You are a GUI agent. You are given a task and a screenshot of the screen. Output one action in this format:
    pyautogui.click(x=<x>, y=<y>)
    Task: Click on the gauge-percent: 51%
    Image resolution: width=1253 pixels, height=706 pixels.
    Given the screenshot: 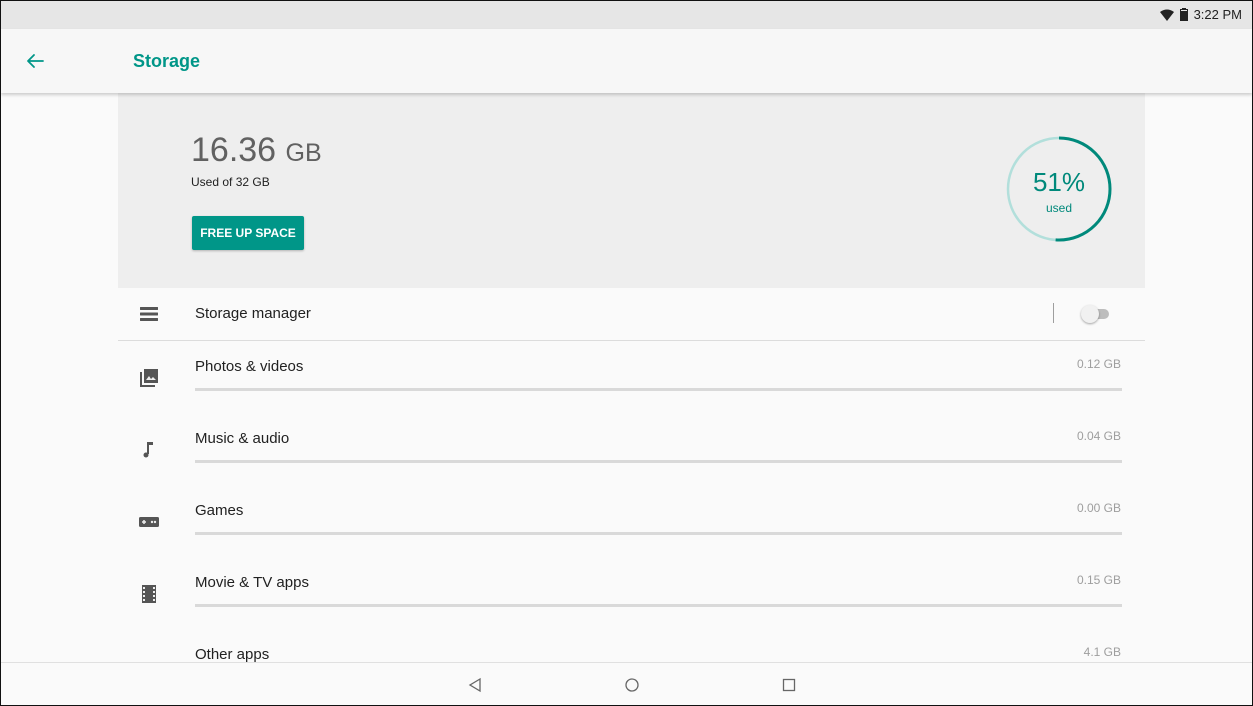 What is the action you would take?
    pyautogui.click(x=1059, y=182)
    